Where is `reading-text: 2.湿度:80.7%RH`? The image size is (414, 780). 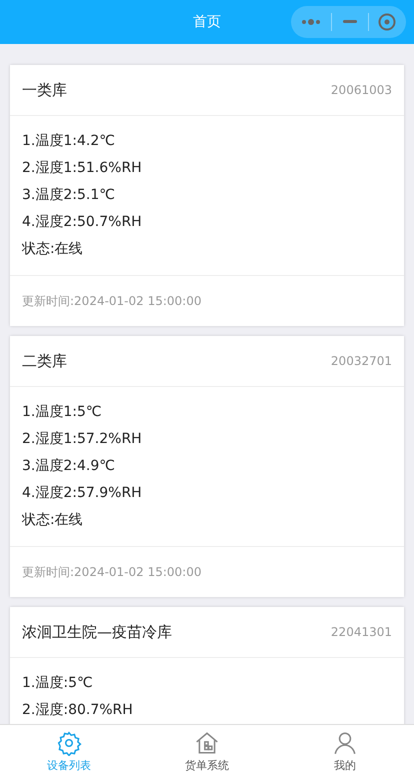
reading-text: 2.湿度:80.7%RH is located at coordinates (78, 710).